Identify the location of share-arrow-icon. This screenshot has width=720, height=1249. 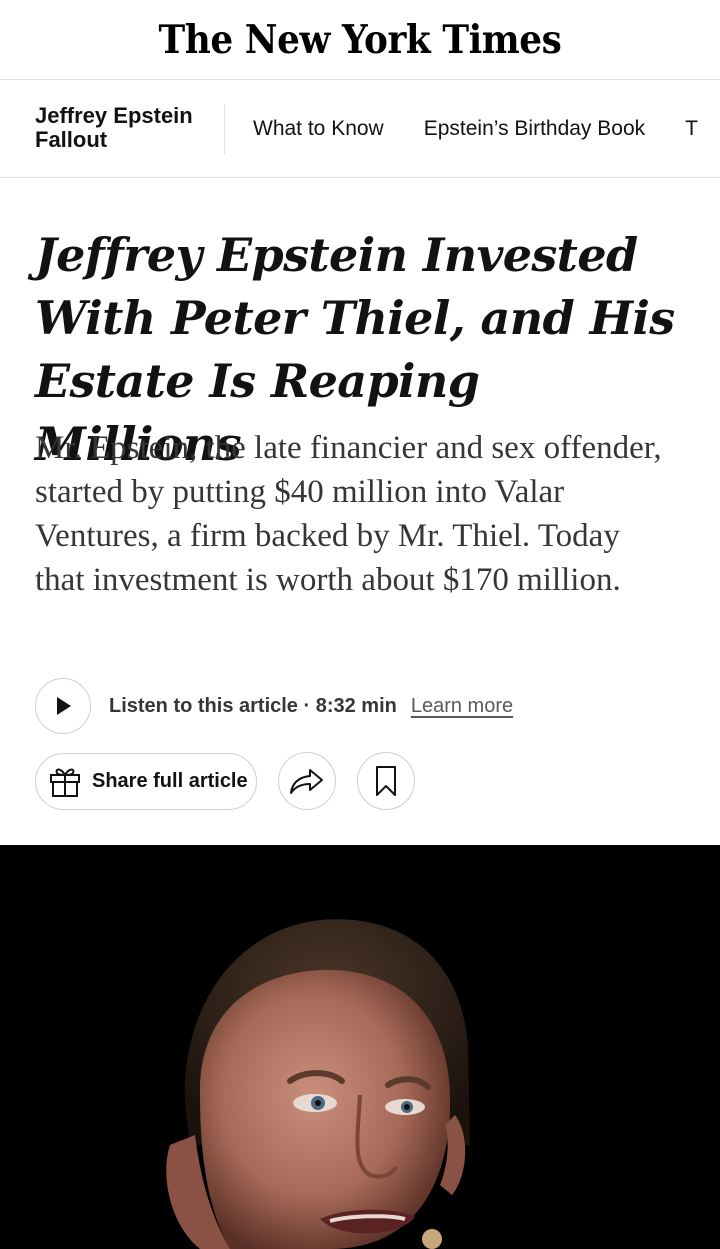
(306, 781).